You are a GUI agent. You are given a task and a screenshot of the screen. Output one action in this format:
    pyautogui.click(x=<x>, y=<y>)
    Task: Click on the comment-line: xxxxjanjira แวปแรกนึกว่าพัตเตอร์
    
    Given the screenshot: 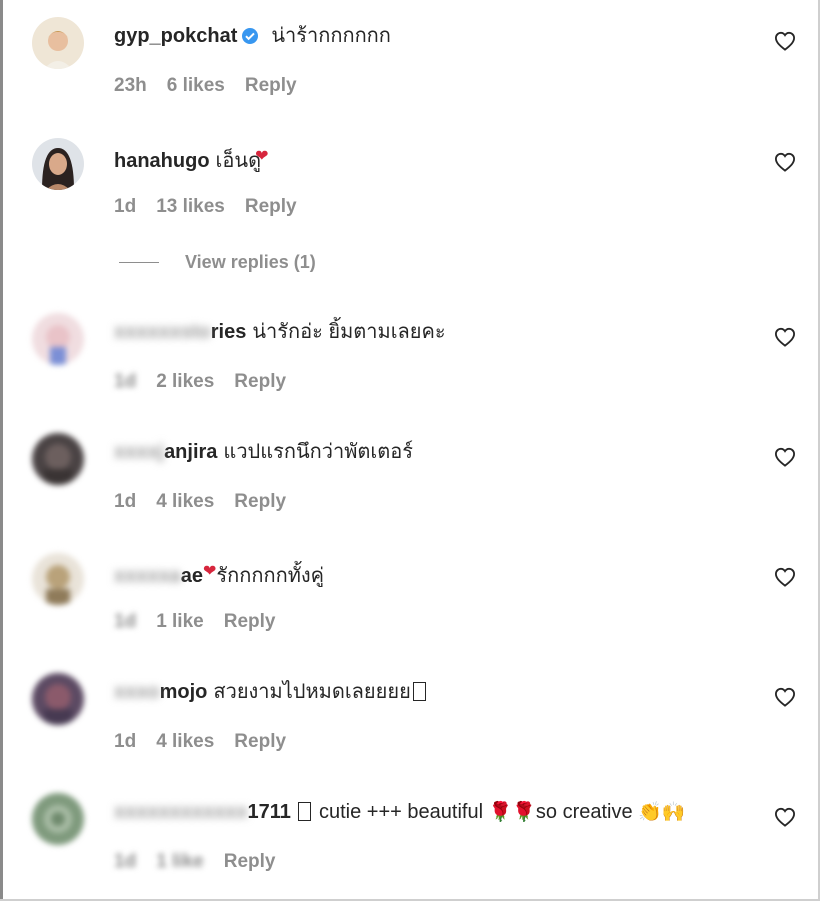 What is the action you would take?
    pyautogui.click(x=263, y=452)
    